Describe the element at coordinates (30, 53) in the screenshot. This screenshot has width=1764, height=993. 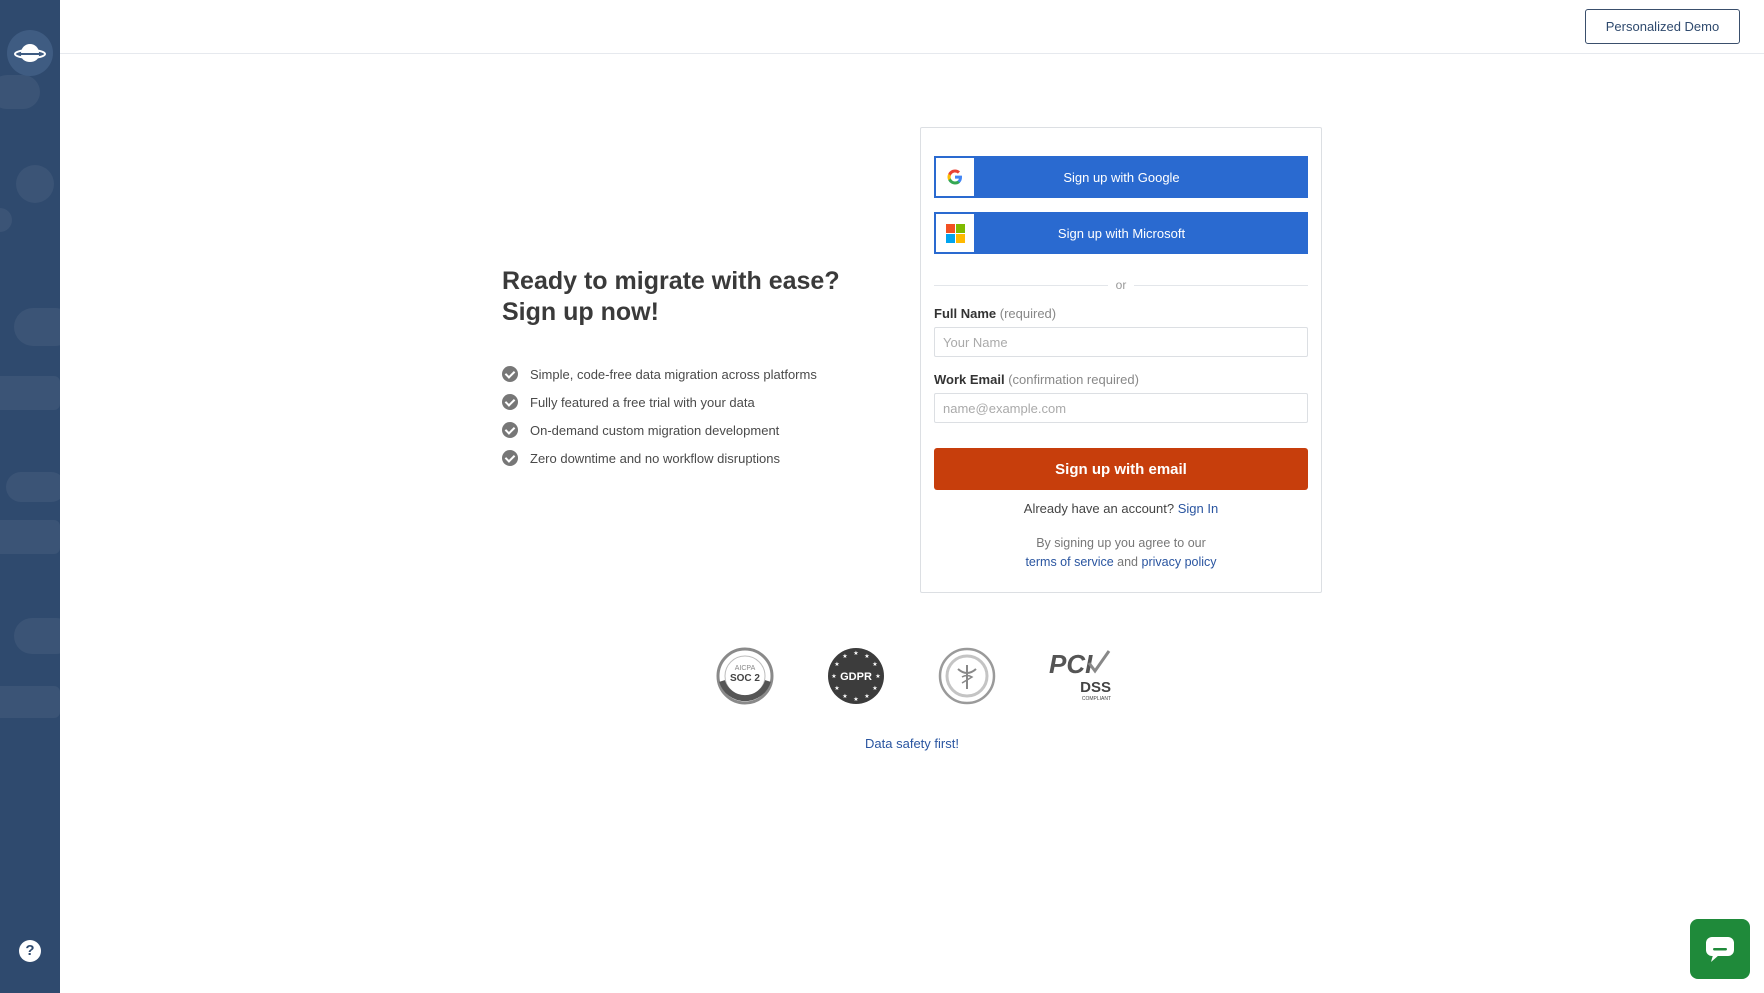
I see `saturn-logo-icon` at that location.